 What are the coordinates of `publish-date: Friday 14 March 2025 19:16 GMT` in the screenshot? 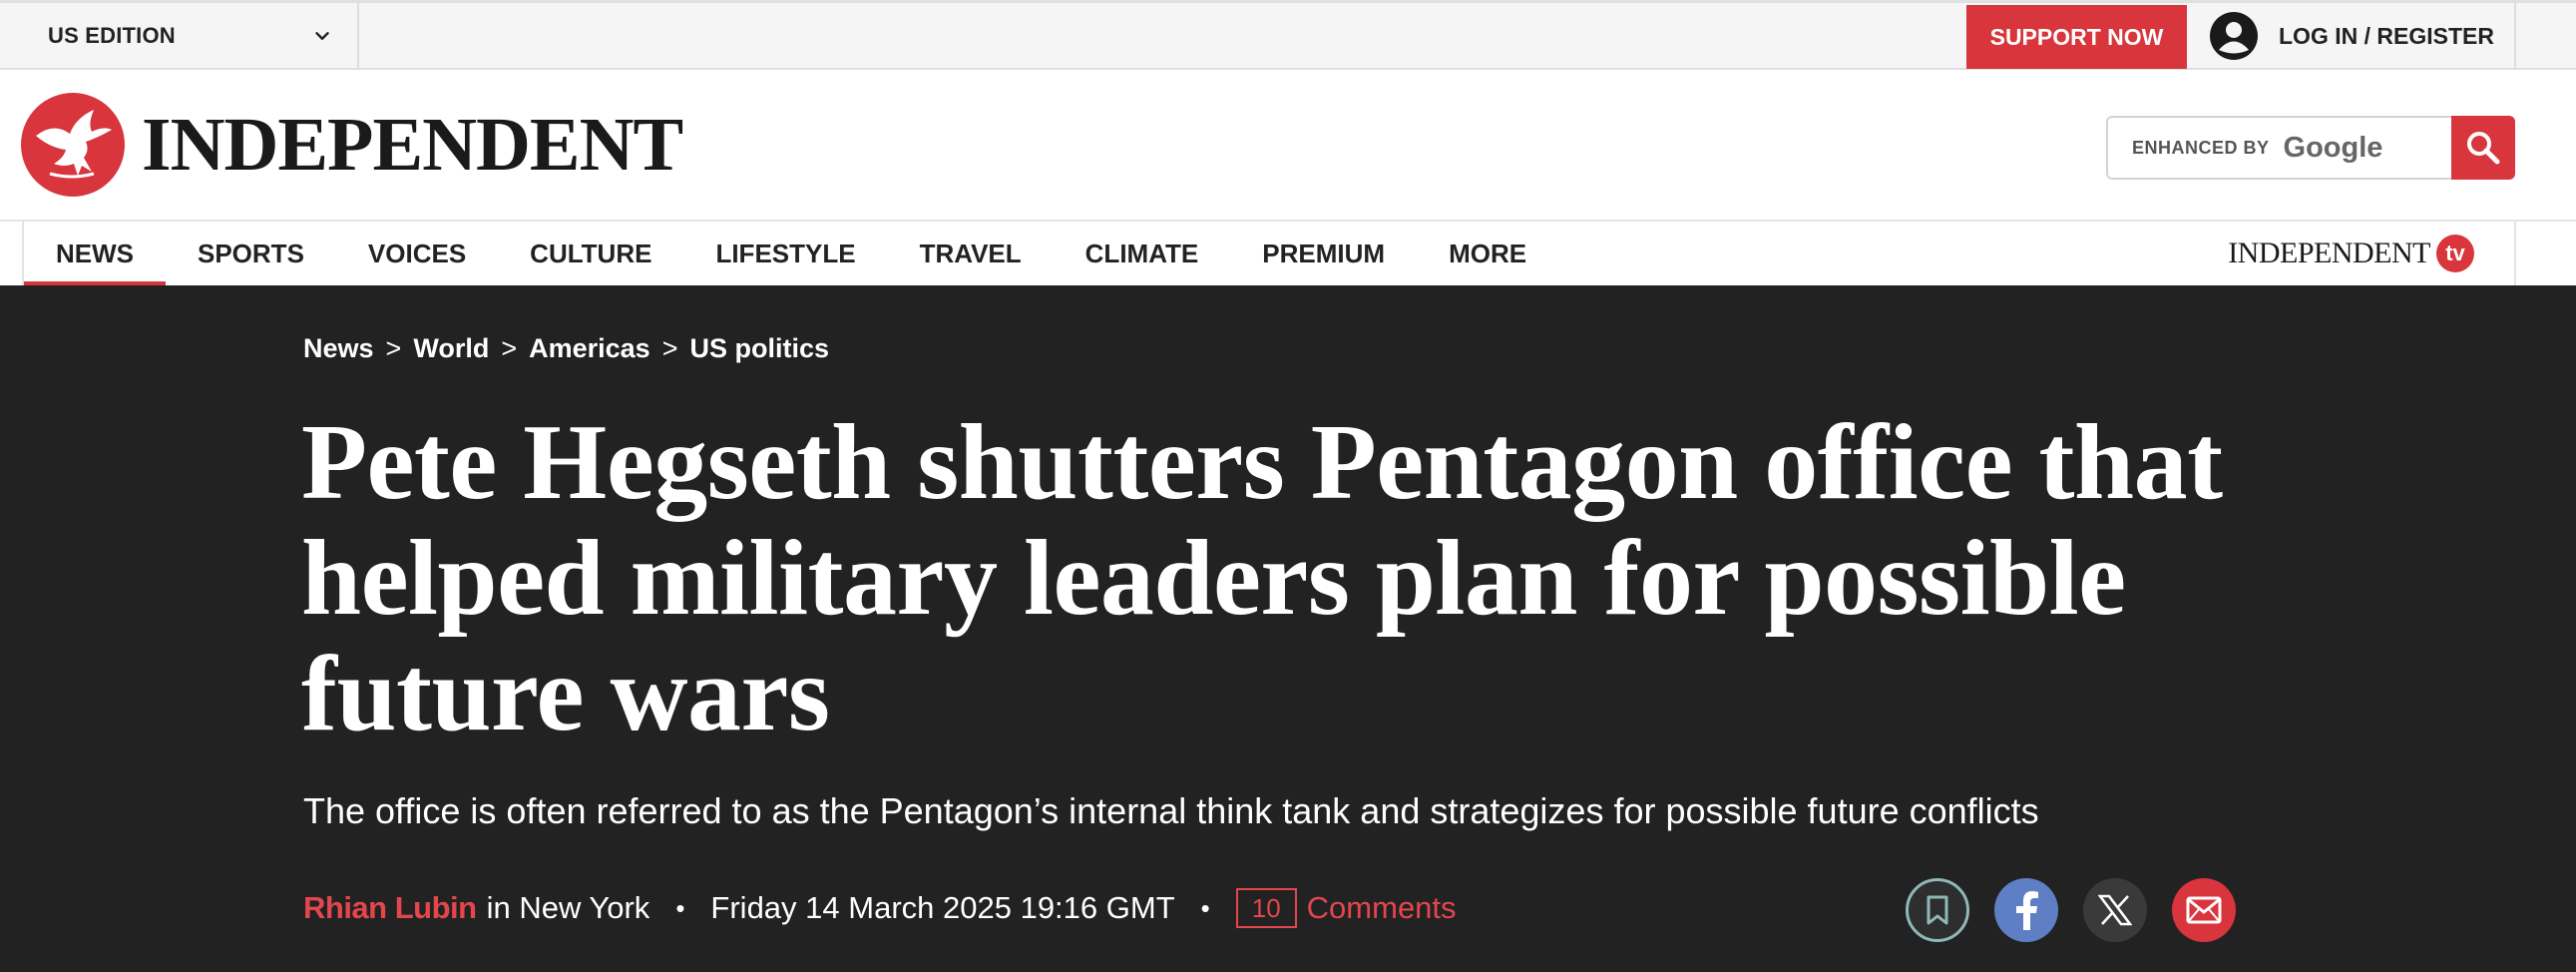 It's located at (942, 907).